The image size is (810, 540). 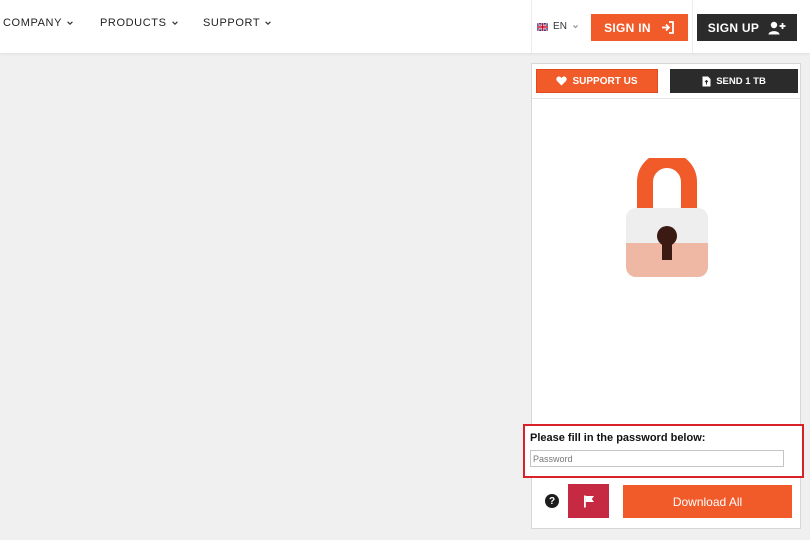 I want to click on uk-flag-icon, so click(x=543, y=26).